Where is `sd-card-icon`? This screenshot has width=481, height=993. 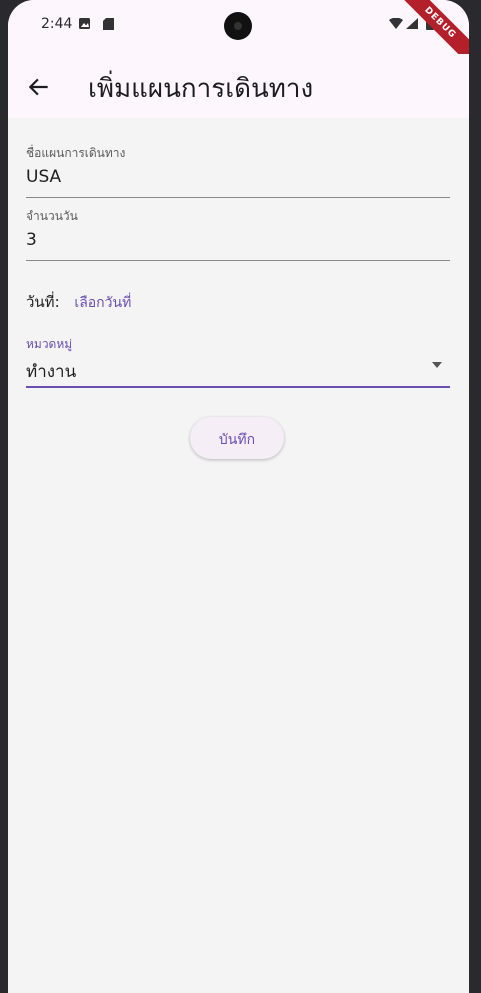
sd-card-icon is located at coordinates (108, 24).